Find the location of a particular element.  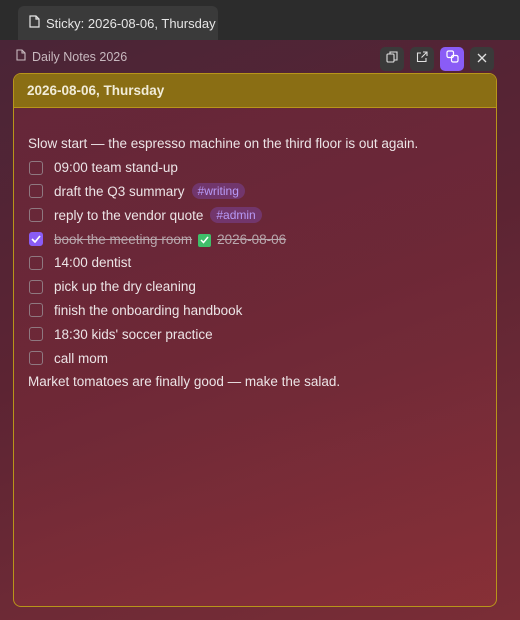

link-icon is located at coordinates (452, 59).